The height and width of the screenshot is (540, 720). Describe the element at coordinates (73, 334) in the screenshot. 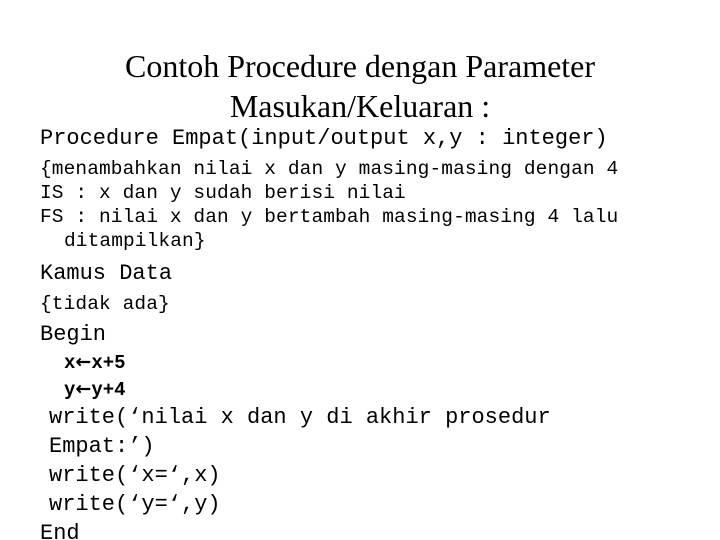

I see `code-line-begin: Begin` at that location.